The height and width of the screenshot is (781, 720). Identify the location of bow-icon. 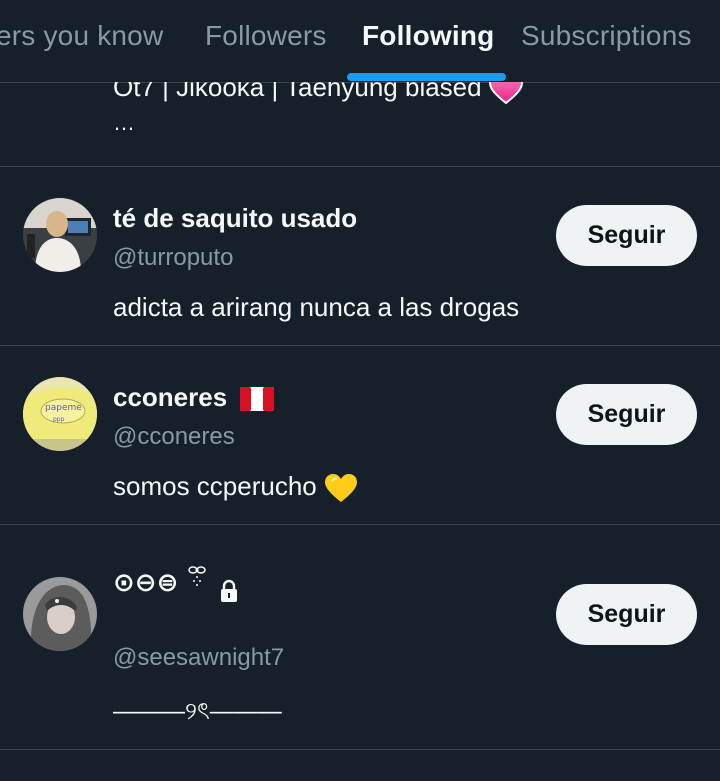
(196, 576).